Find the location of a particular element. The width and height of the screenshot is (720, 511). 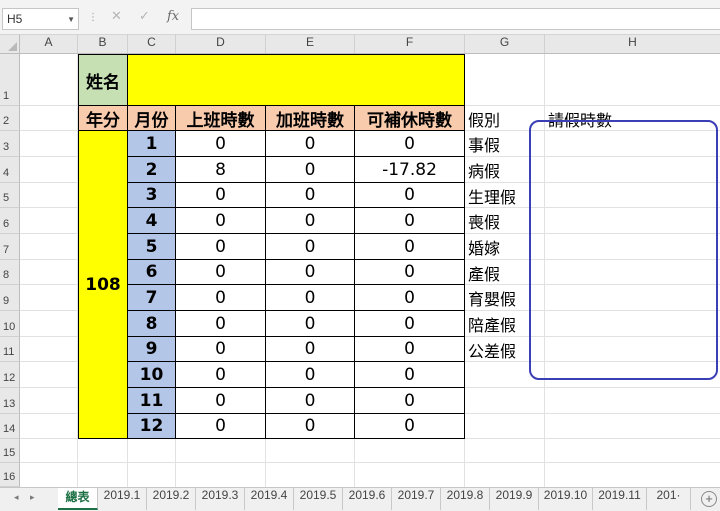

name-label-cell: 姓名 is located at coordinates (103, 80).